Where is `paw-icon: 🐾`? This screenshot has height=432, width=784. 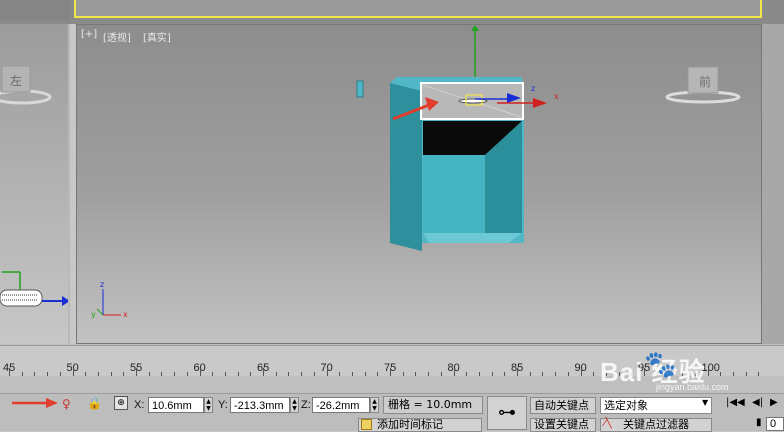 paw-icon: 🐾 is located at coordinates (660, 365).